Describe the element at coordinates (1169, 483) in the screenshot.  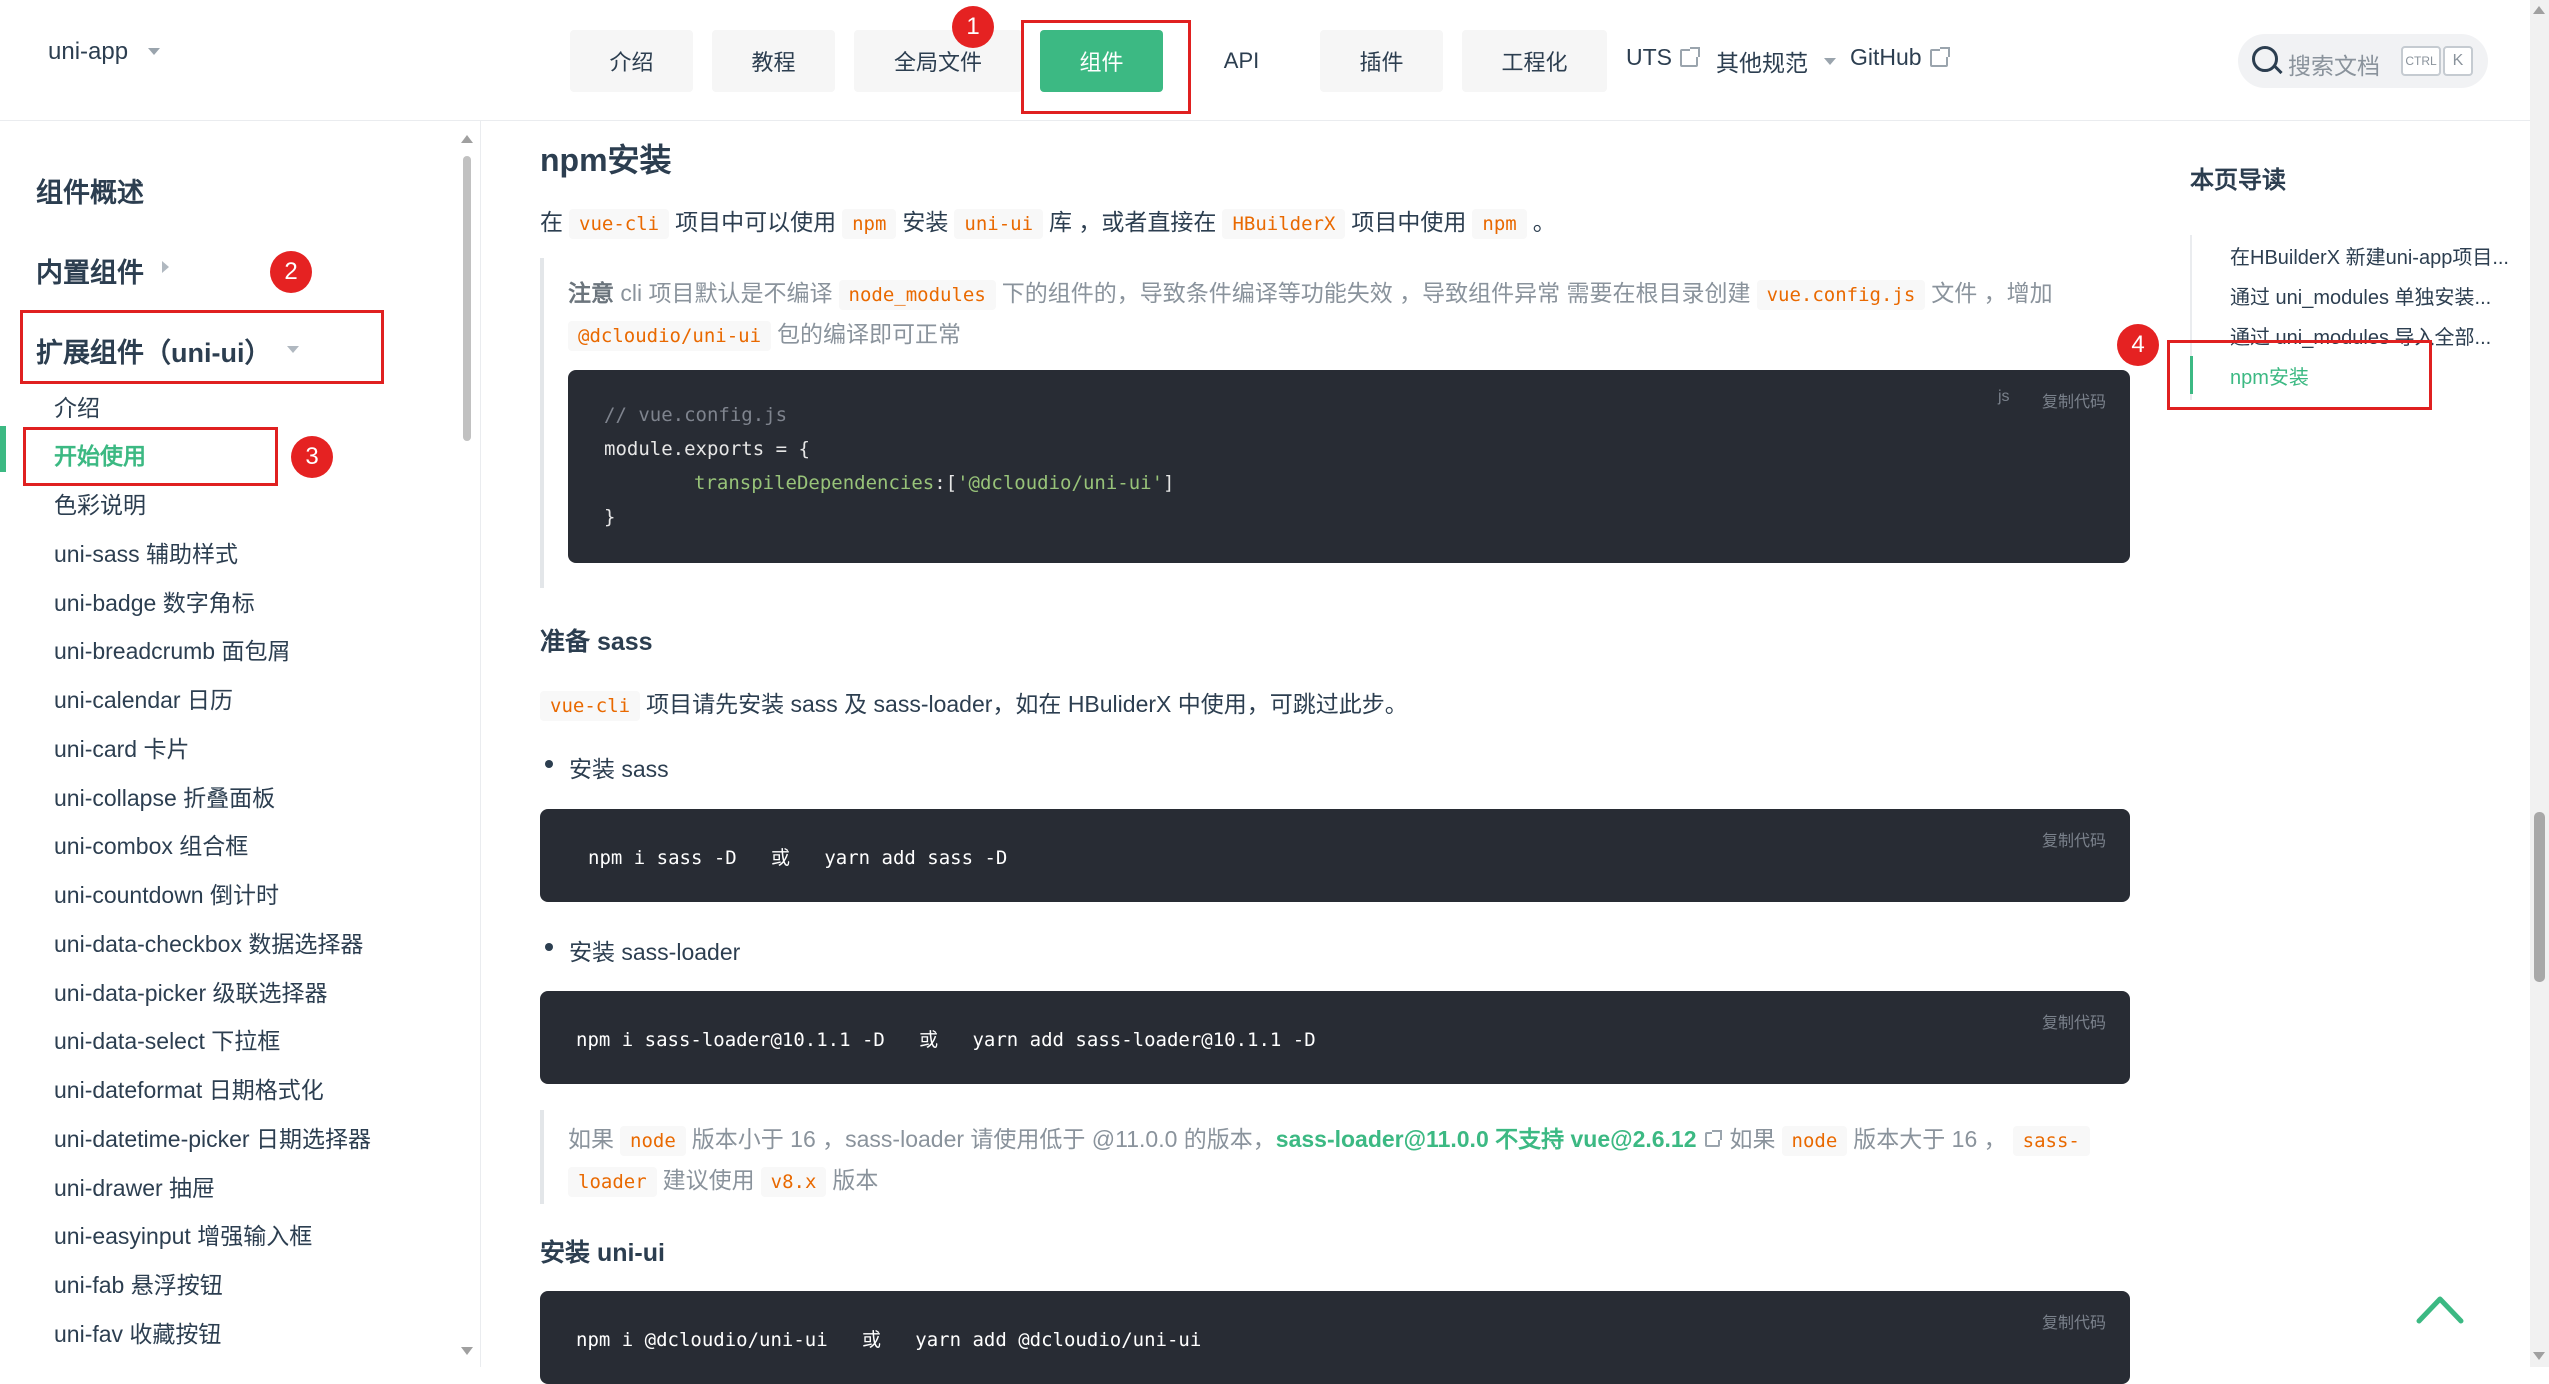
I see `code-token: ]` at that location.